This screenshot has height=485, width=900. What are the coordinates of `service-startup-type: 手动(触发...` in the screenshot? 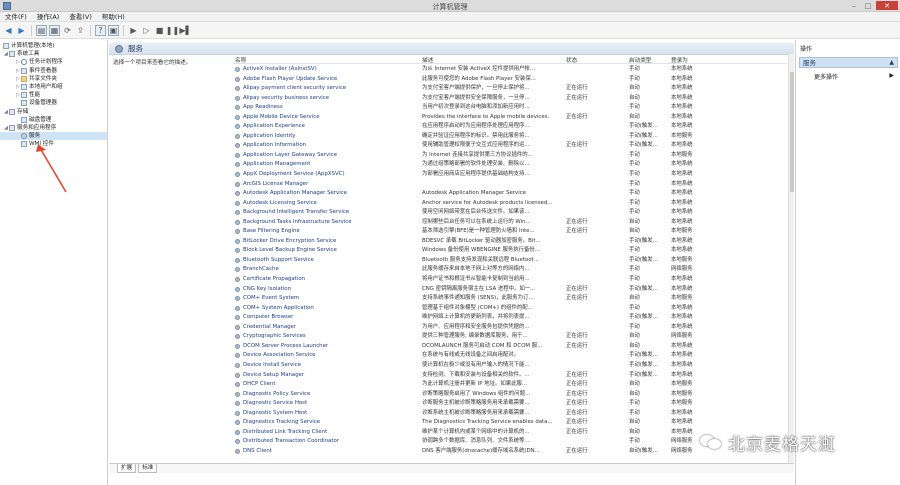 It's located at (643, 145).